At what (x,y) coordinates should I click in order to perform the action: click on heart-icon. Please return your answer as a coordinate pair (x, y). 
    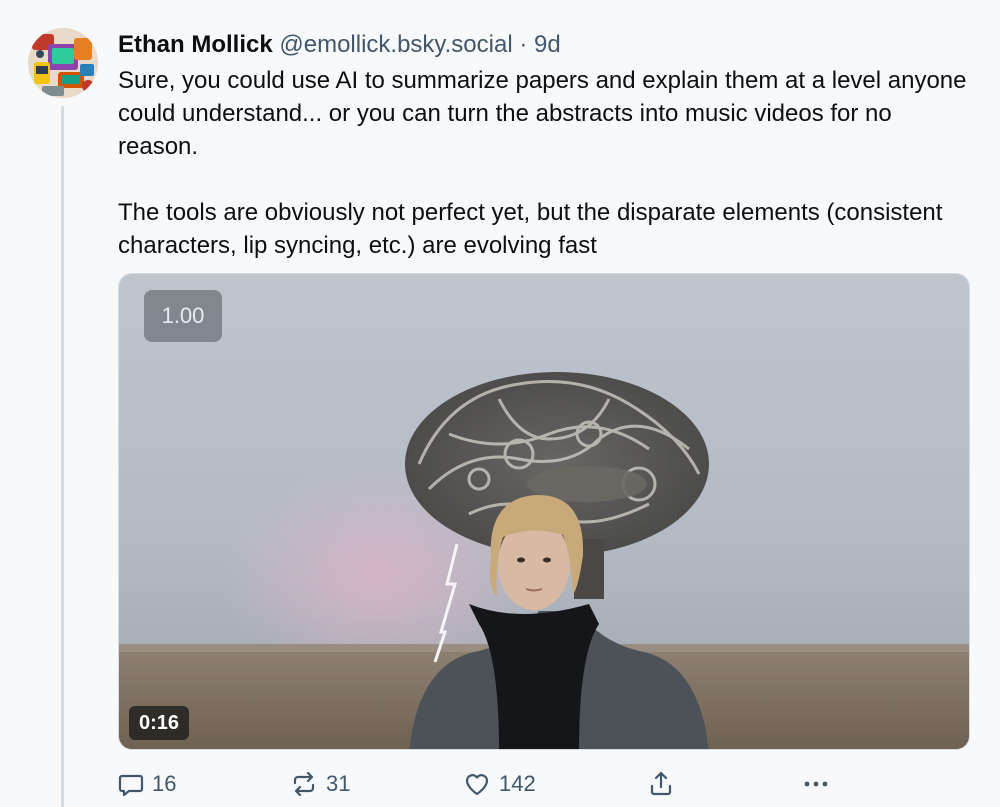
    Looking at the image, I should click on (477, 785).